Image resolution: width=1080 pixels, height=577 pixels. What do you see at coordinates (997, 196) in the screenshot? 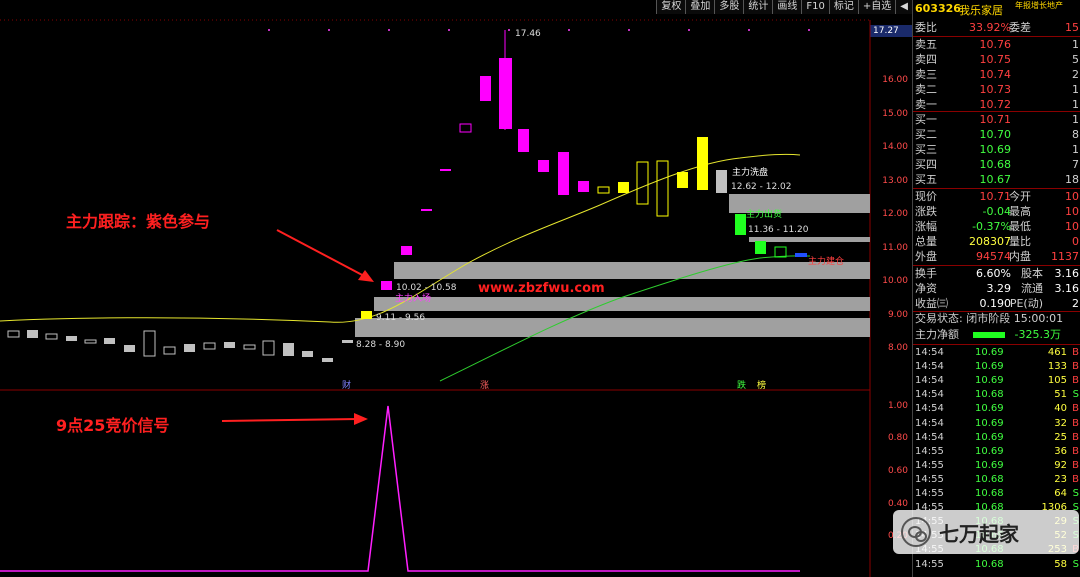
I see `stat-row: 现价 10.71 今开 10` at bounding box center [997, 196].